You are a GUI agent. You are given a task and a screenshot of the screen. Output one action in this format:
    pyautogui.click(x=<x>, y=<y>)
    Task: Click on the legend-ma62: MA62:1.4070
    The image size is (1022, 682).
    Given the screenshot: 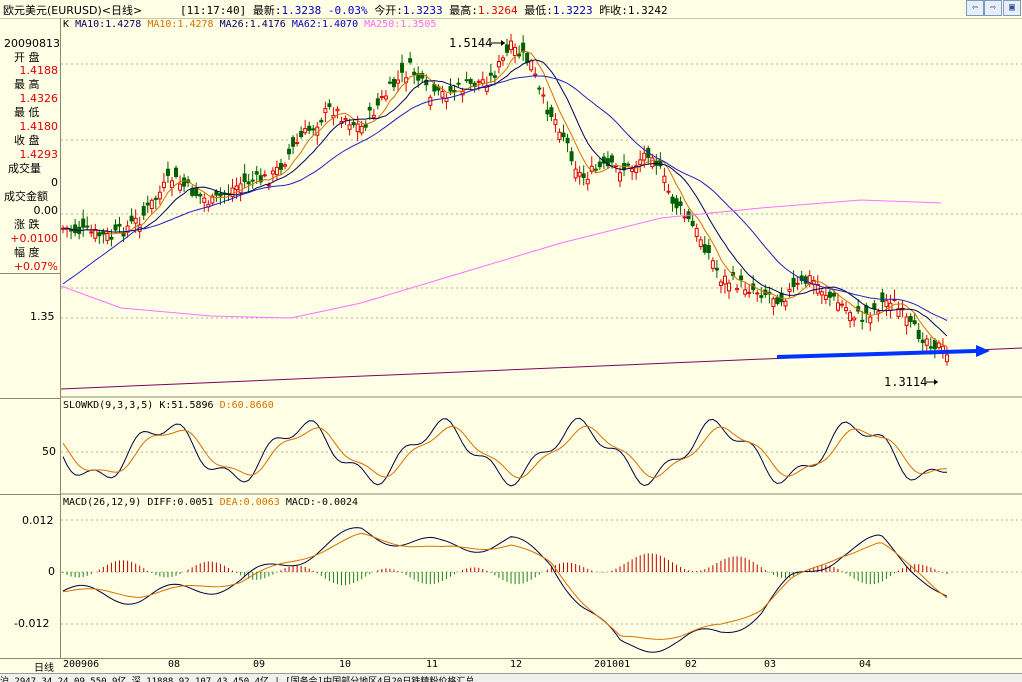 What is the action you would take?
    pyautogui.click(x=325, y=24)
    